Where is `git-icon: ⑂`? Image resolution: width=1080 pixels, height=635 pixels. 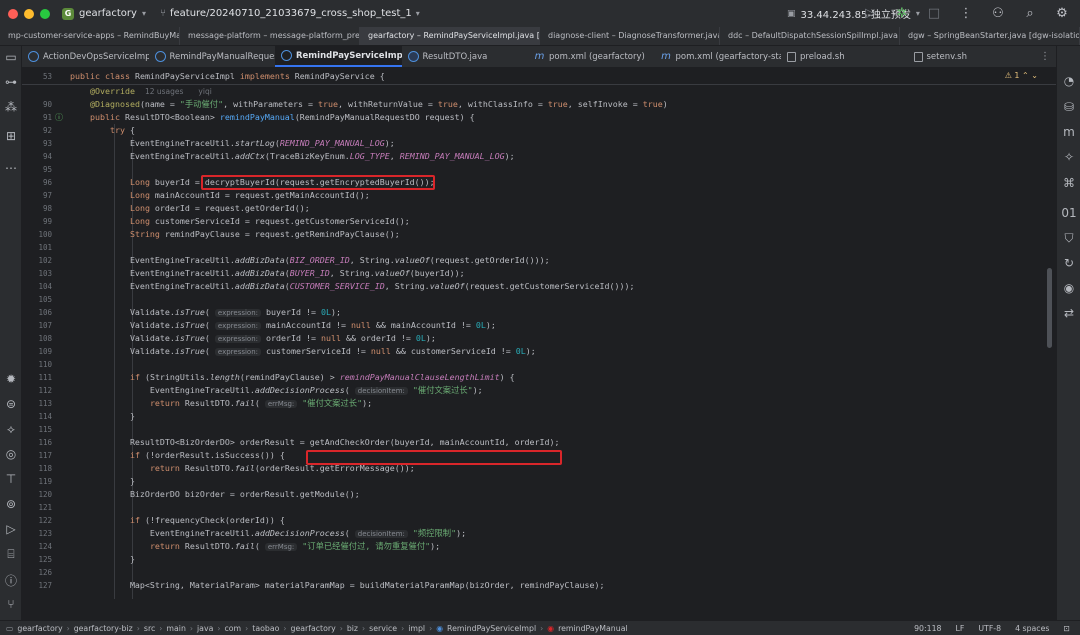 git-icon: ⑂ is located at coordinates (11, 604).